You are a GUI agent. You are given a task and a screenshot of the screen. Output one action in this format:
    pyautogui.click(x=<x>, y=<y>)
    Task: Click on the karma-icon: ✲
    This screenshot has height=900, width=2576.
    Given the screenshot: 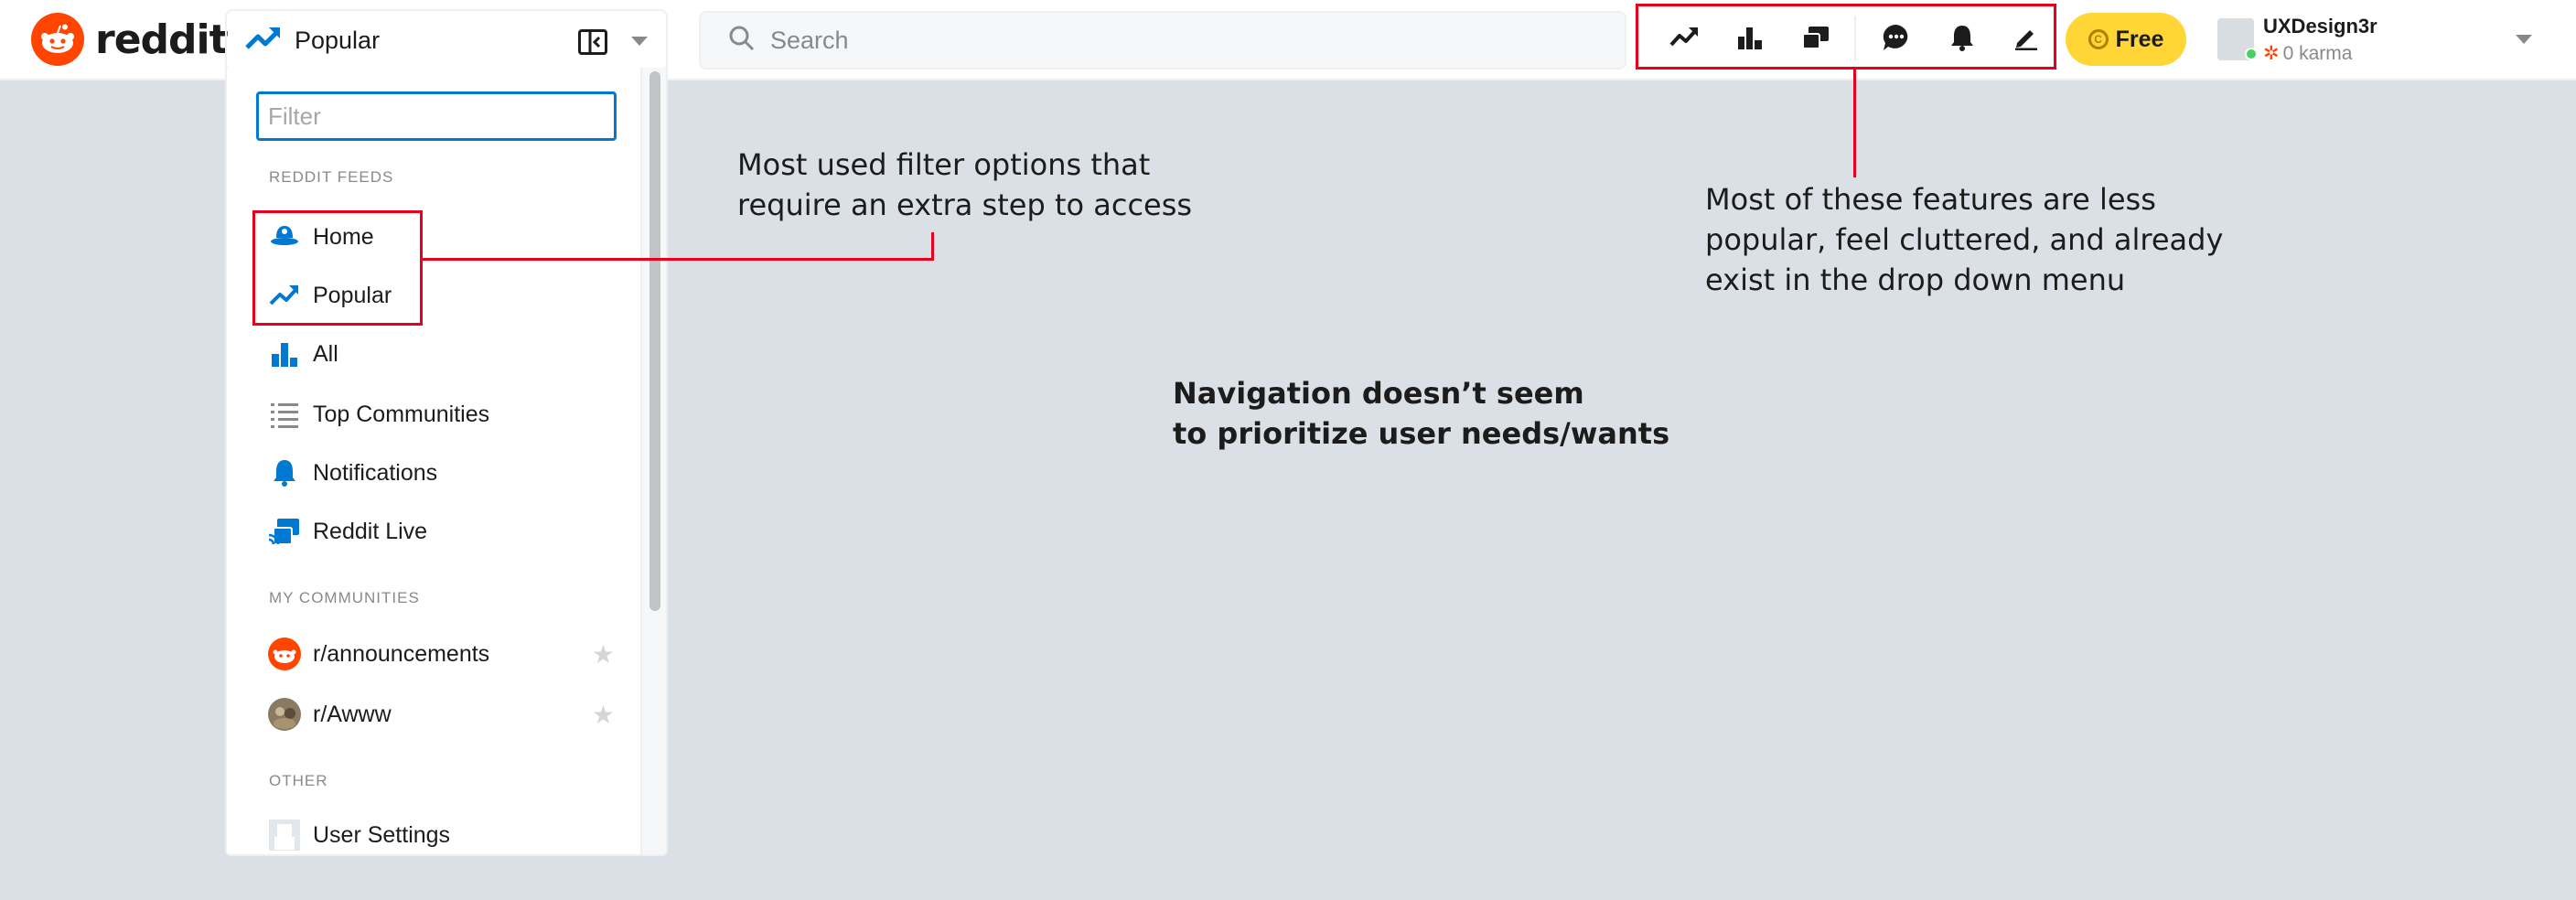 What is the action you would take?
    pyautogui.click(x=2272, y=53)
    